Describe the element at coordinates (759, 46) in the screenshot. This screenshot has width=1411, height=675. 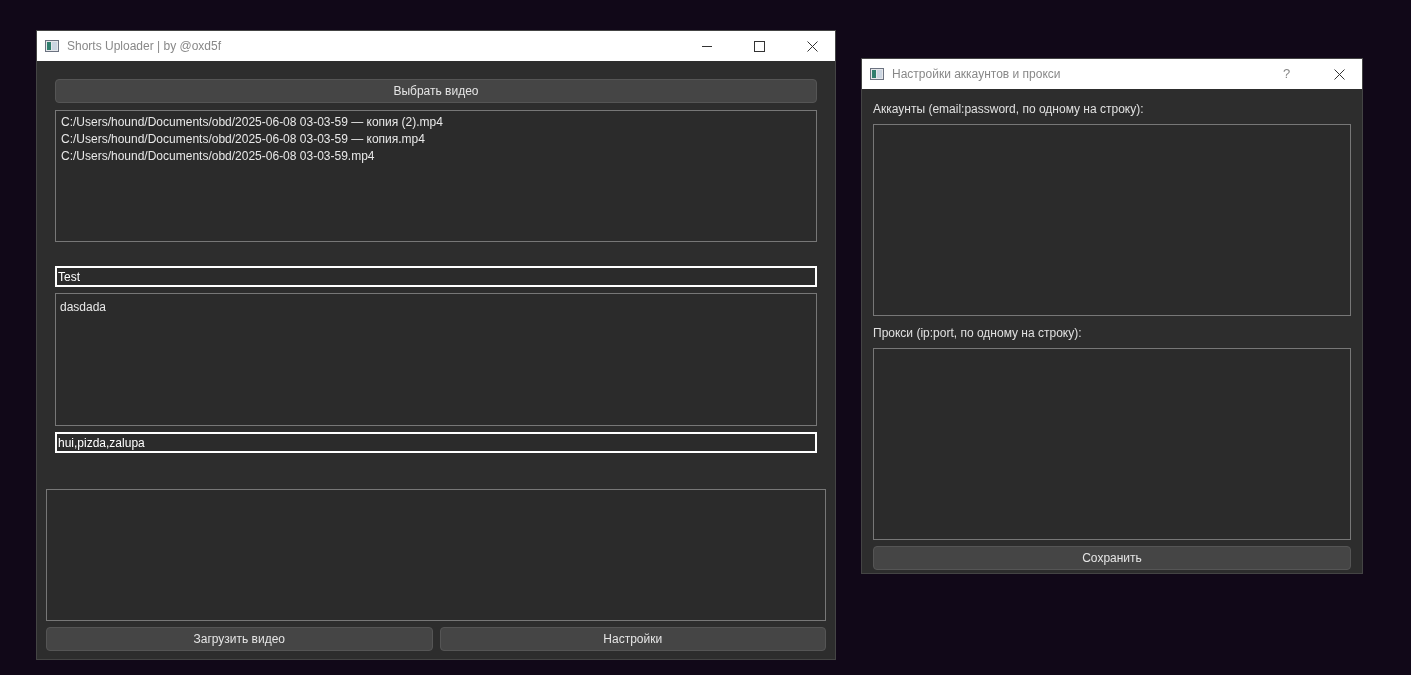
I see `maximize-icon` at that location.